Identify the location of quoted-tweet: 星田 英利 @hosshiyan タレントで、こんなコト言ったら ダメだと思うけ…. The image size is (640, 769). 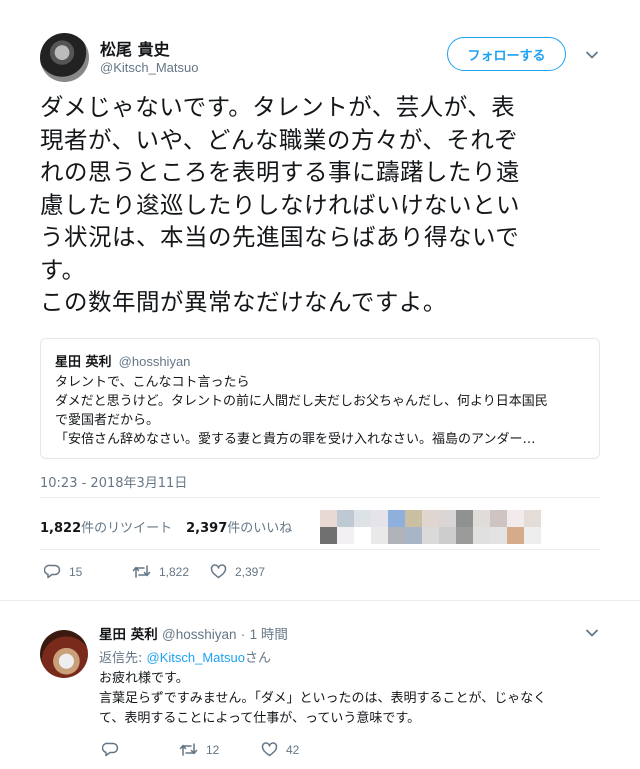
(320, 398).